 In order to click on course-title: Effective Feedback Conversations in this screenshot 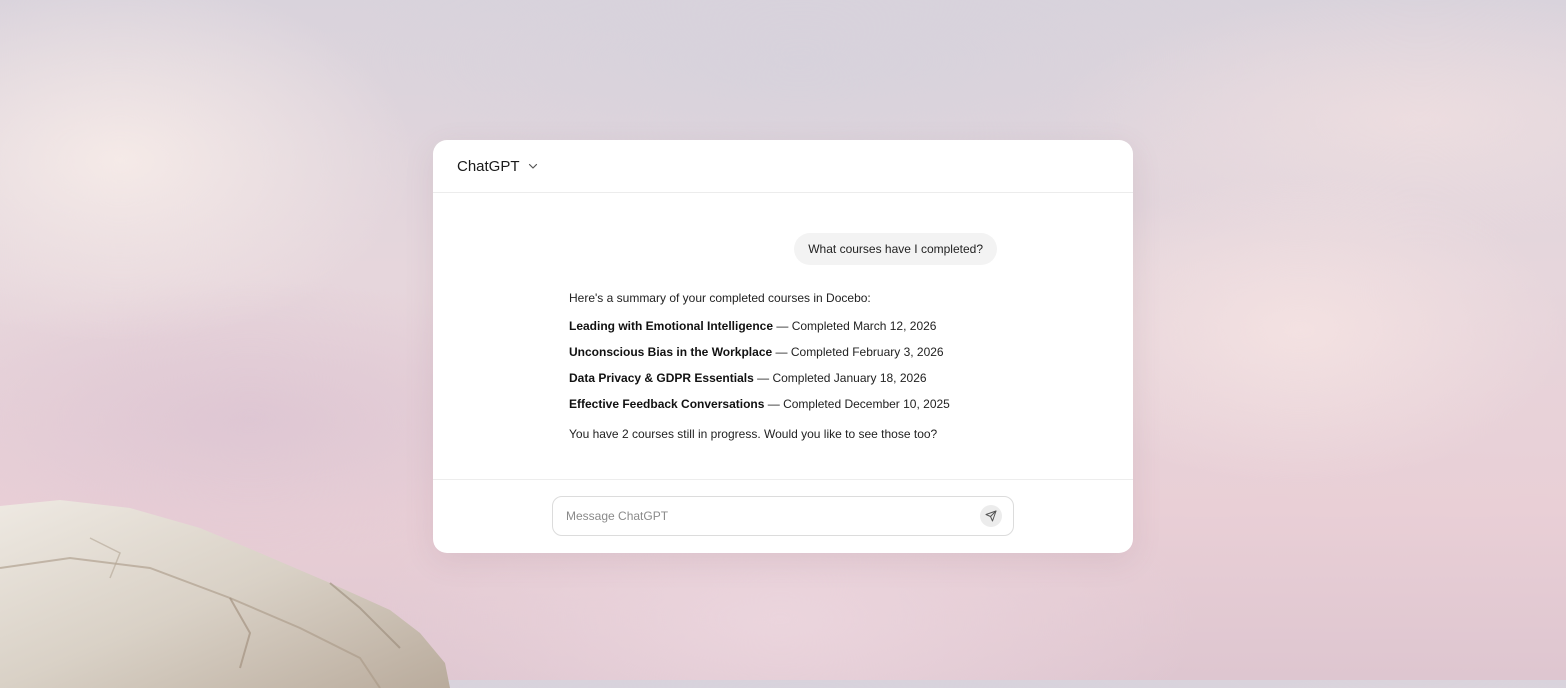, I will do `click(667, 404)`.